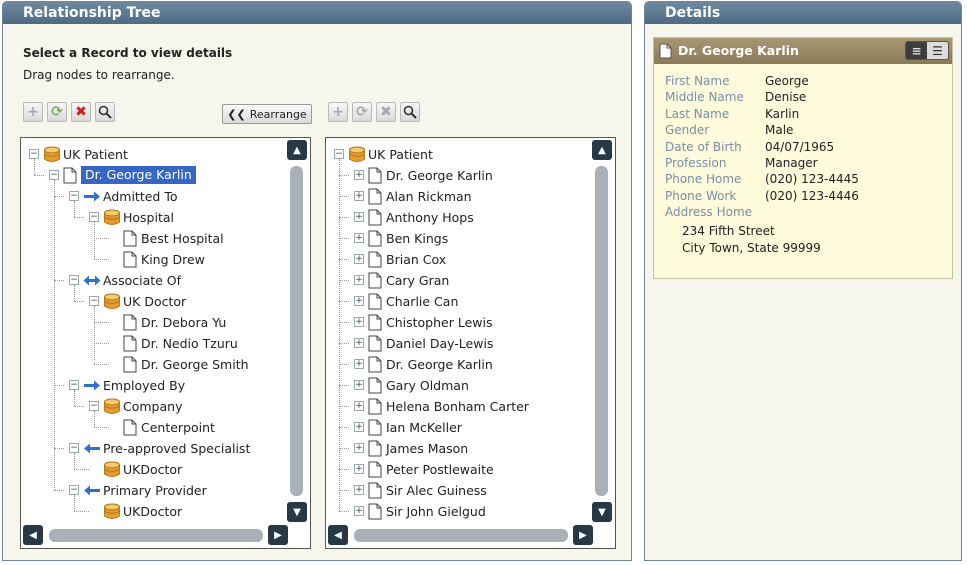  What do you see at coordinates (178, 427) in the screenshot?
I see `tree-node-label: Centerpoint` at bounding box center [178, 427].